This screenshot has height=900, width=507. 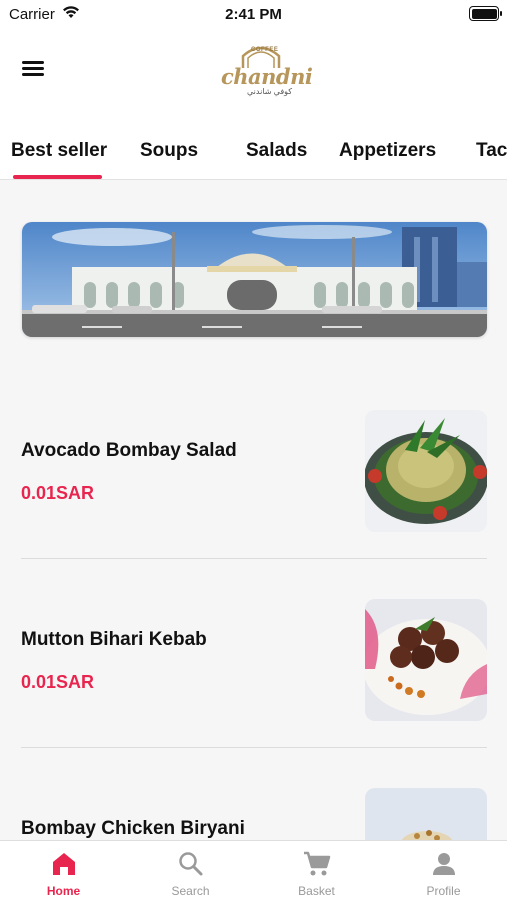 What do you see at coordinates (169, 151) in the screenshot?
I see `tab-soups: Soups` at bounding box center [169, 151].